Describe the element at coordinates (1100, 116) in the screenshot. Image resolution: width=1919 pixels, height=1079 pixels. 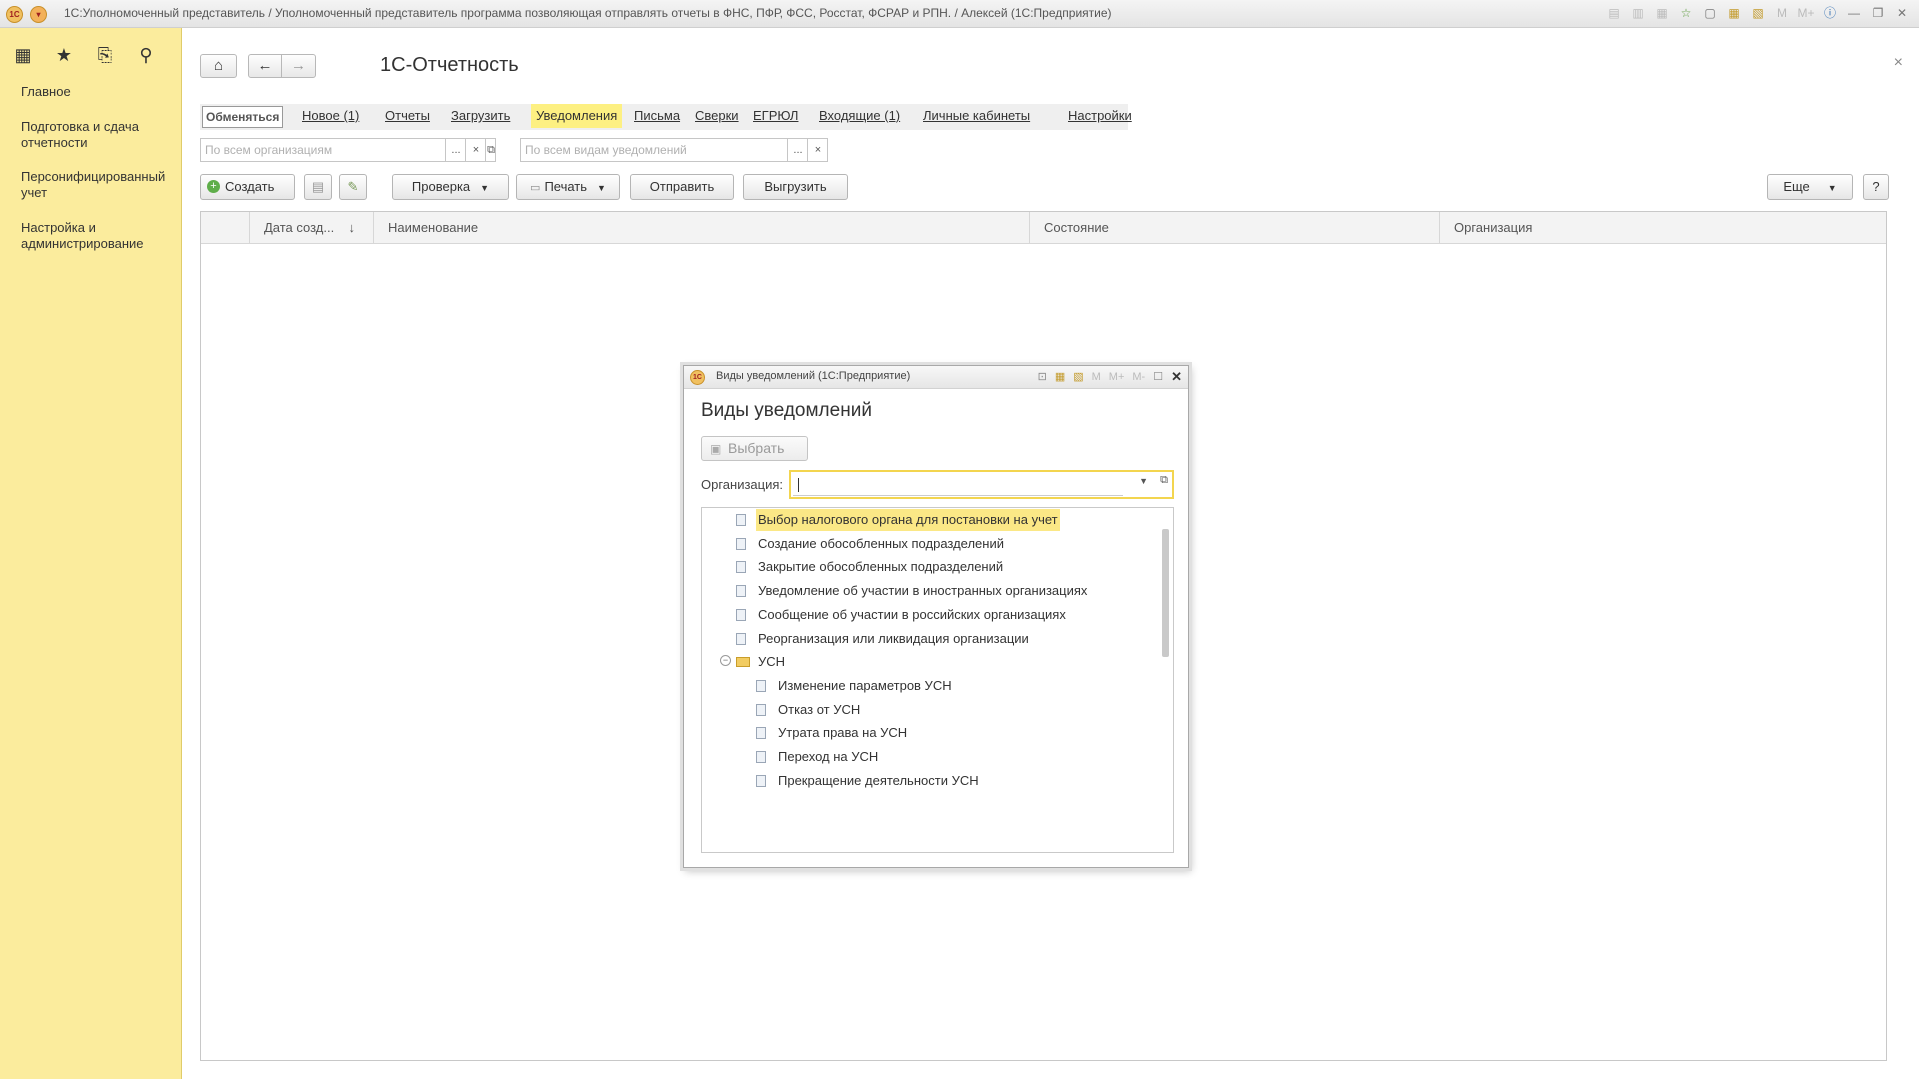
I see `tab-settings: Настройки` at that location.